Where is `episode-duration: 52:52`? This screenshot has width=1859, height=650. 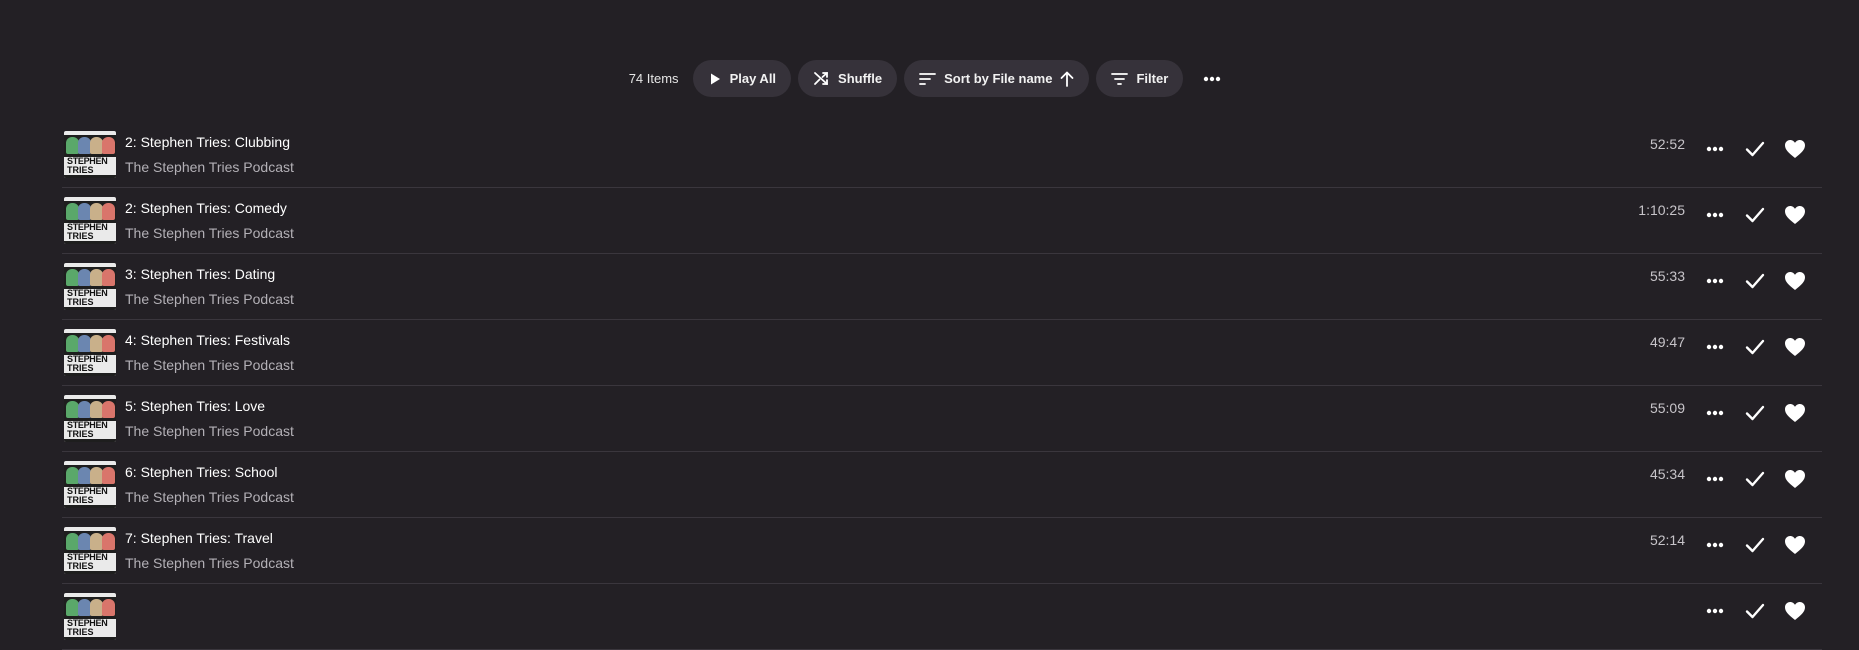 episode-duration: 52:52 is located at coordinates (1667, 144).